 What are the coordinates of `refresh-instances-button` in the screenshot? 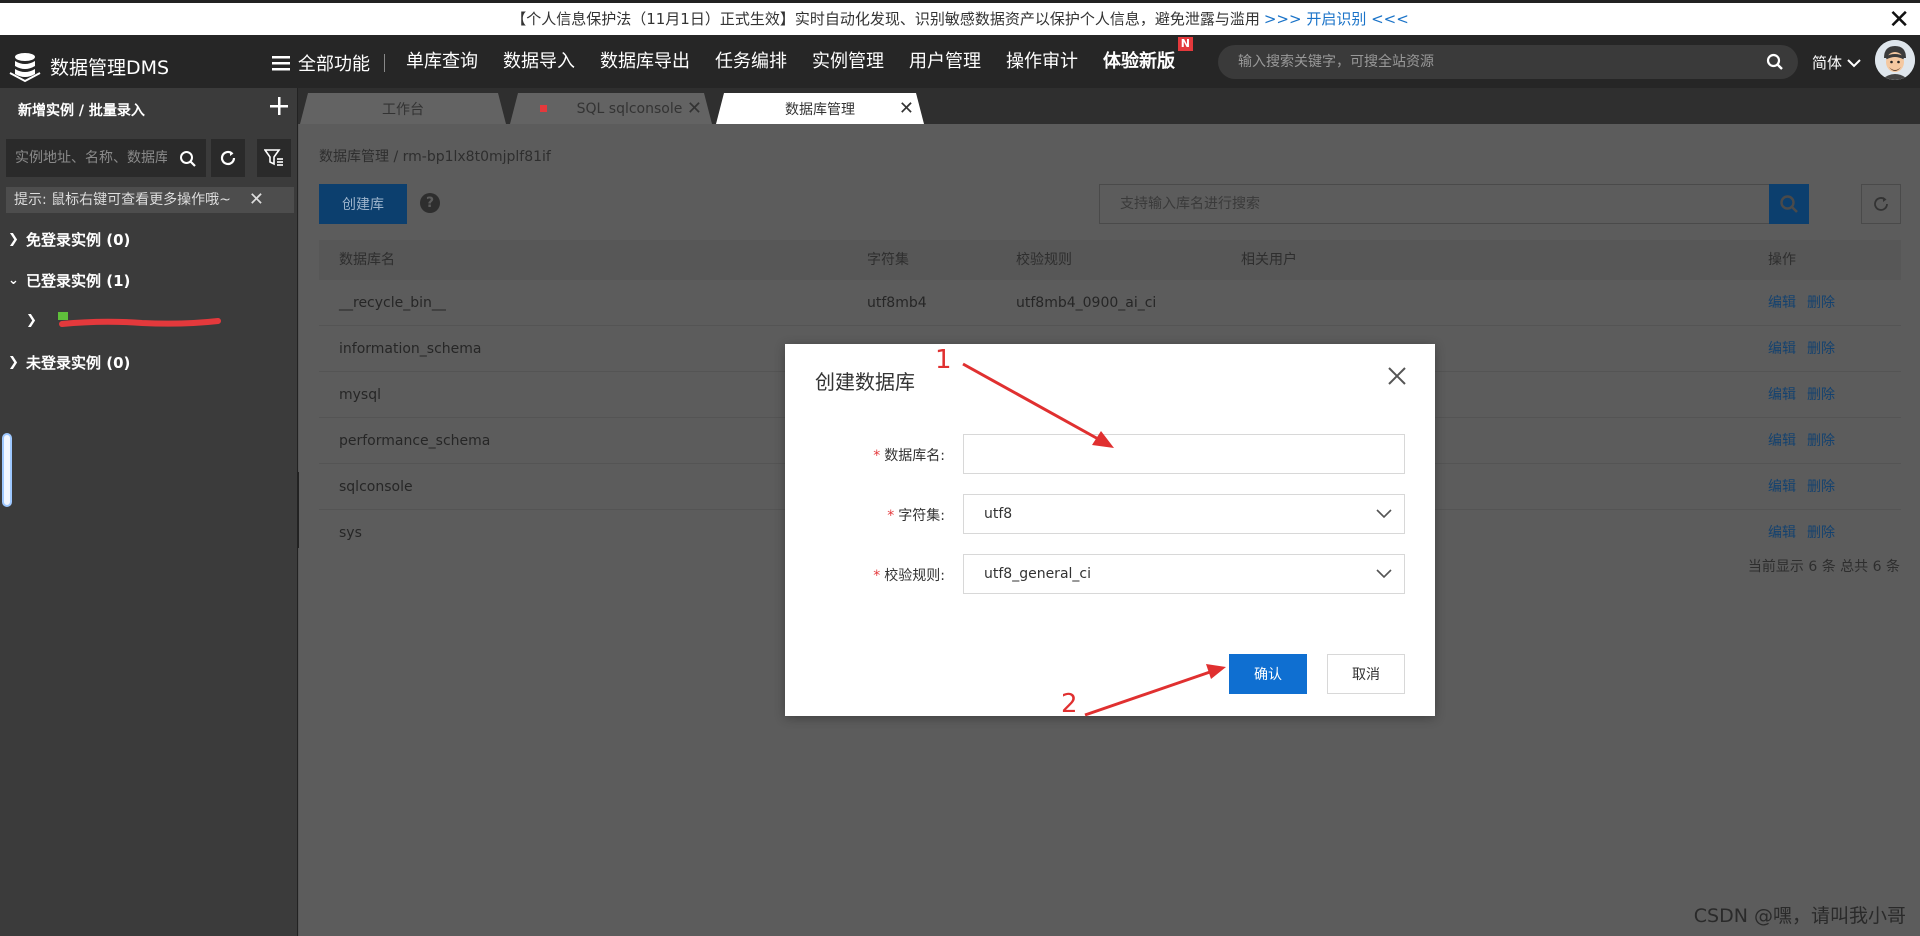 It's located at (228, 158).